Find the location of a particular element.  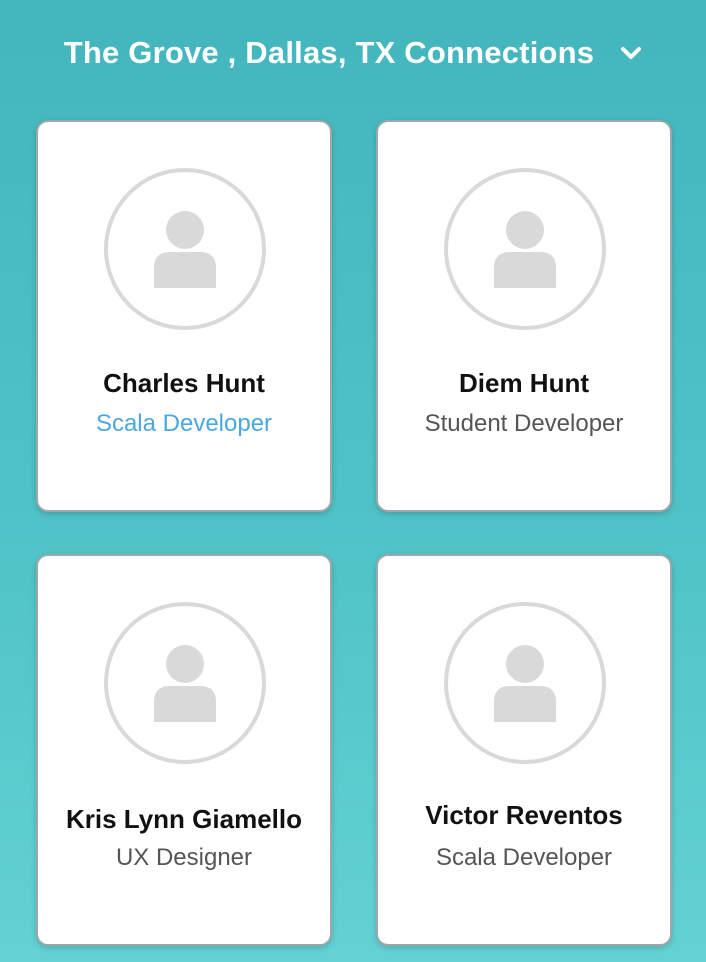

connection-name: Diem Hunt is located at coordinates (524, 383).